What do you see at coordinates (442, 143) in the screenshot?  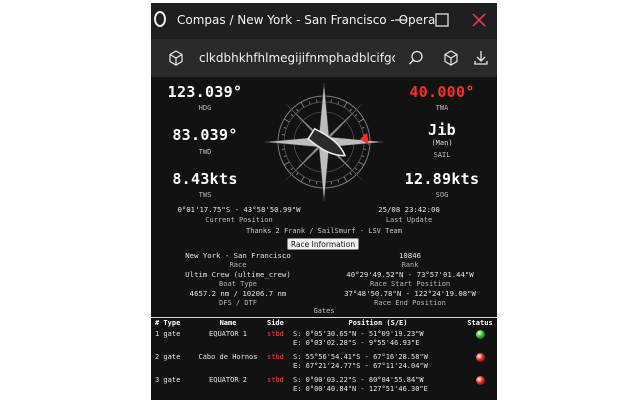 I see `sail-mode: (Man)` at bounding box center [442, 143].